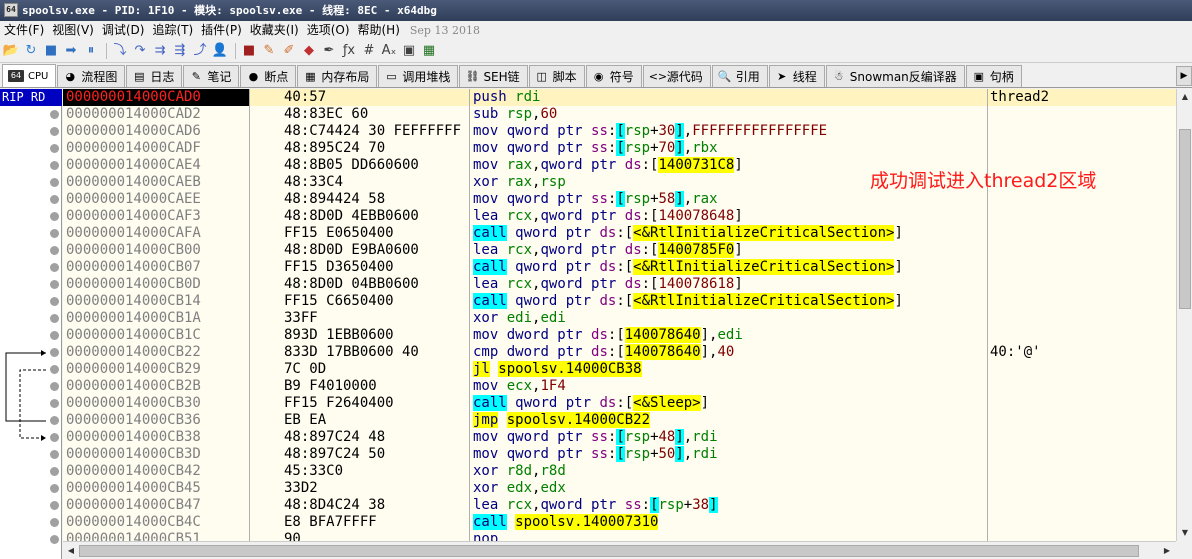 The image size is (1192, 559). I want to click on step-over-icon: ↷, so click(140, 51).